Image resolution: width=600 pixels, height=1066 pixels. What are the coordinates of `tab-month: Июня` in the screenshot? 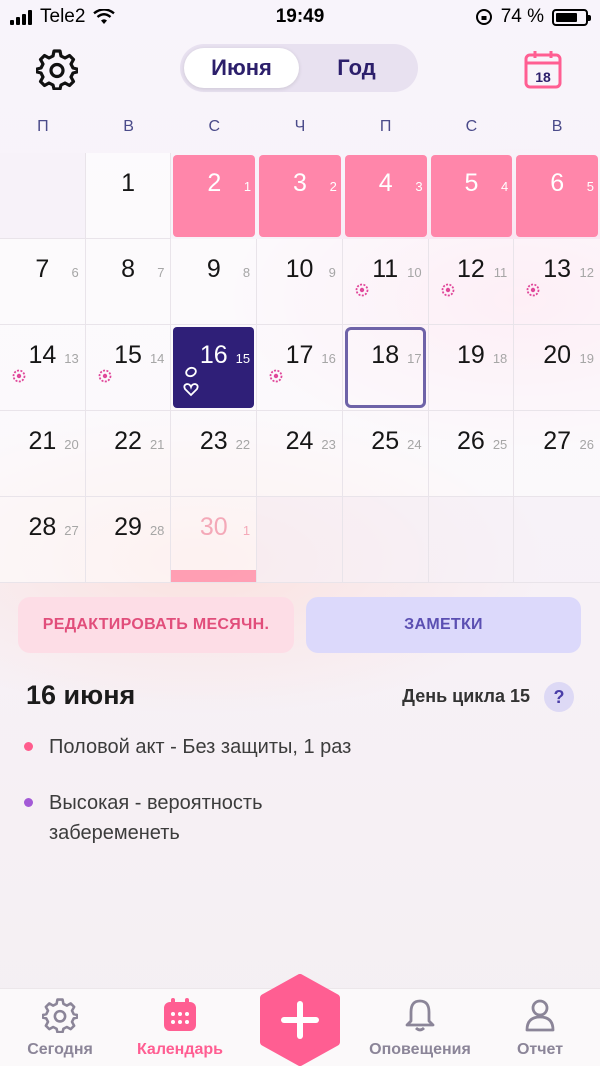 It's located at (241, 68).